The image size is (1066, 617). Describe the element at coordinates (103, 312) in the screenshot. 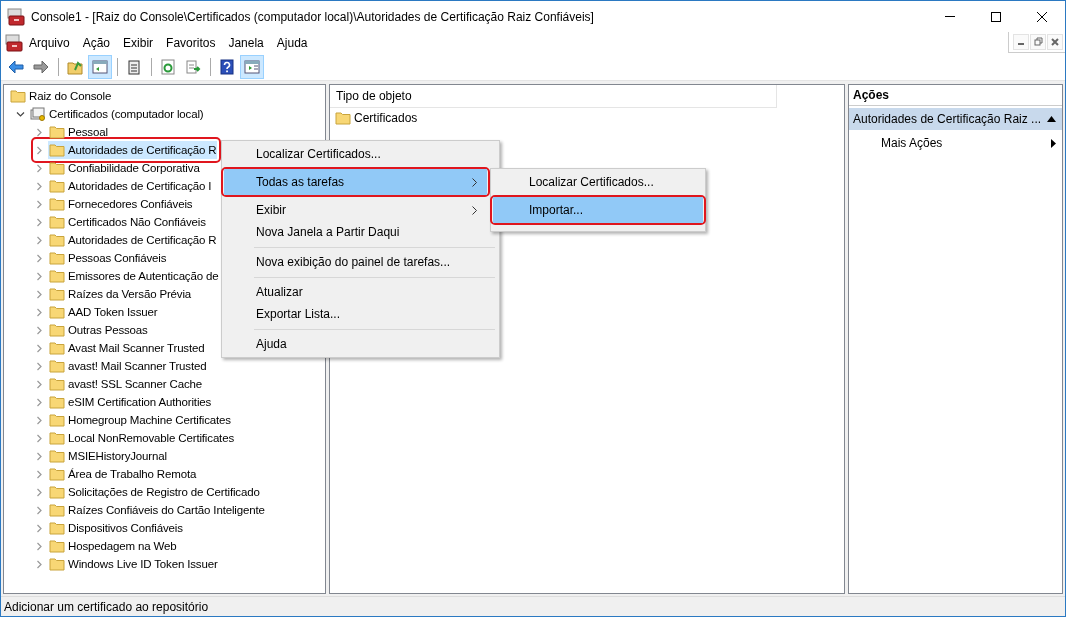

I see `tree-item: AAD Token Issuer` at that location.